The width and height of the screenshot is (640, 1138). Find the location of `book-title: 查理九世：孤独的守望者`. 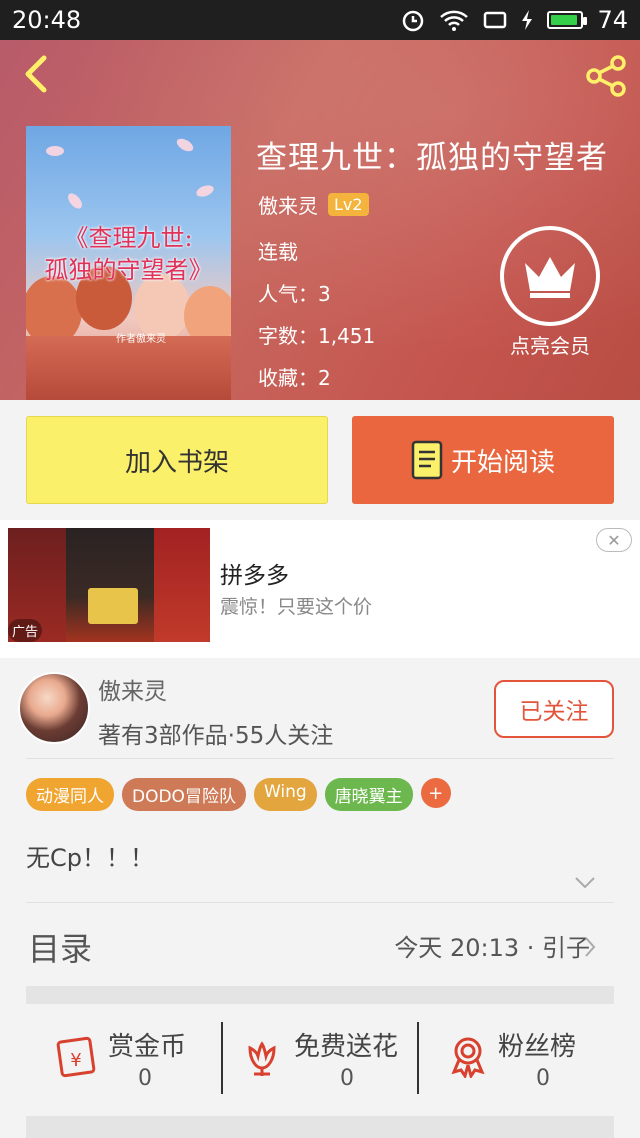

book-title: 查理九世：孤独的守望者 is located at coordinates (432, 158).